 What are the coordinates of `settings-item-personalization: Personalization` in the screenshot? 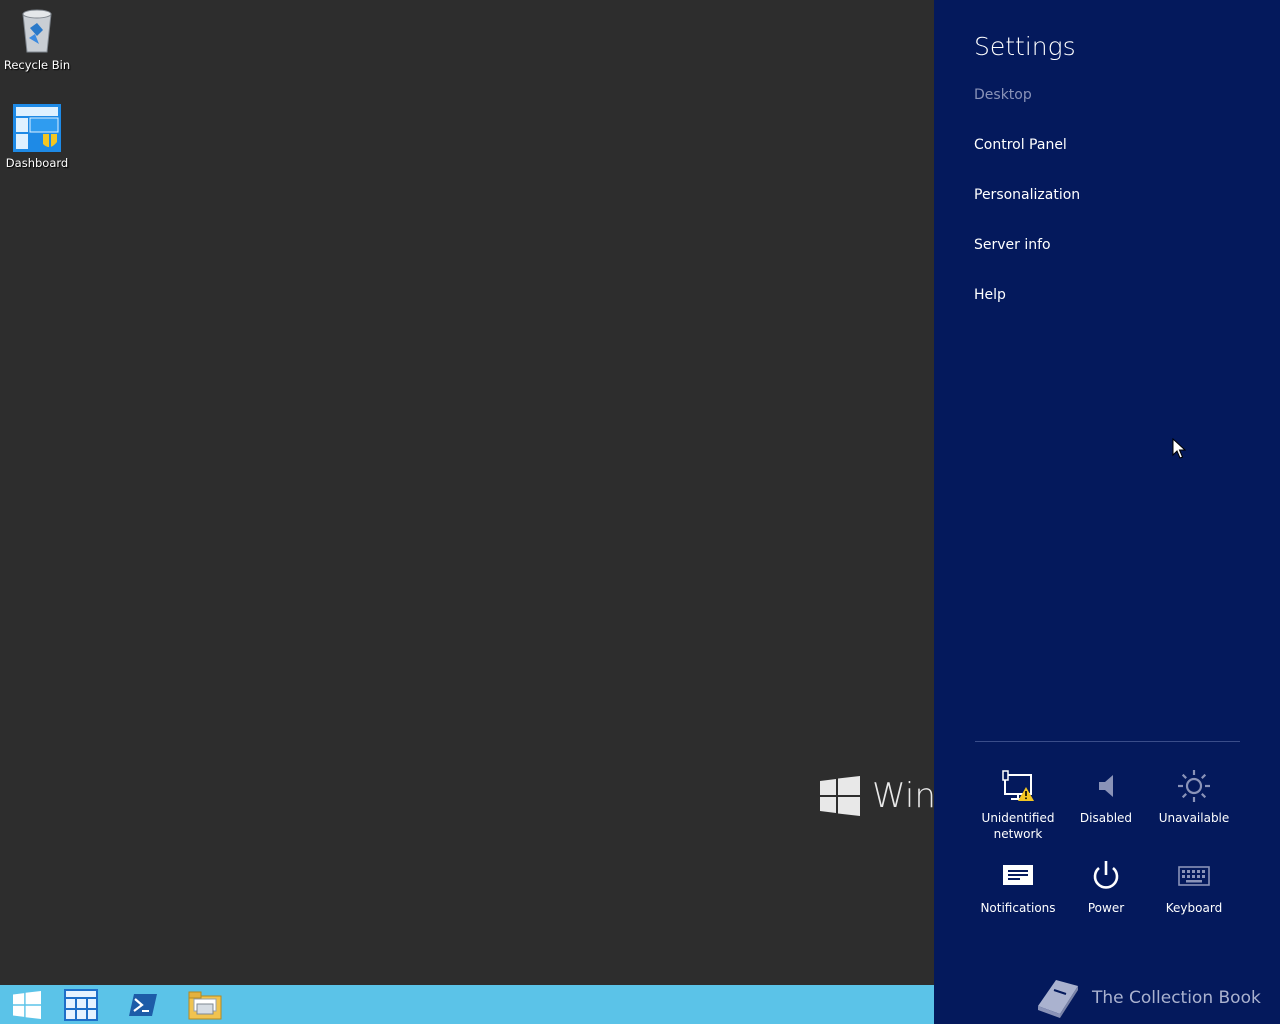 It's located at (1027, 210).